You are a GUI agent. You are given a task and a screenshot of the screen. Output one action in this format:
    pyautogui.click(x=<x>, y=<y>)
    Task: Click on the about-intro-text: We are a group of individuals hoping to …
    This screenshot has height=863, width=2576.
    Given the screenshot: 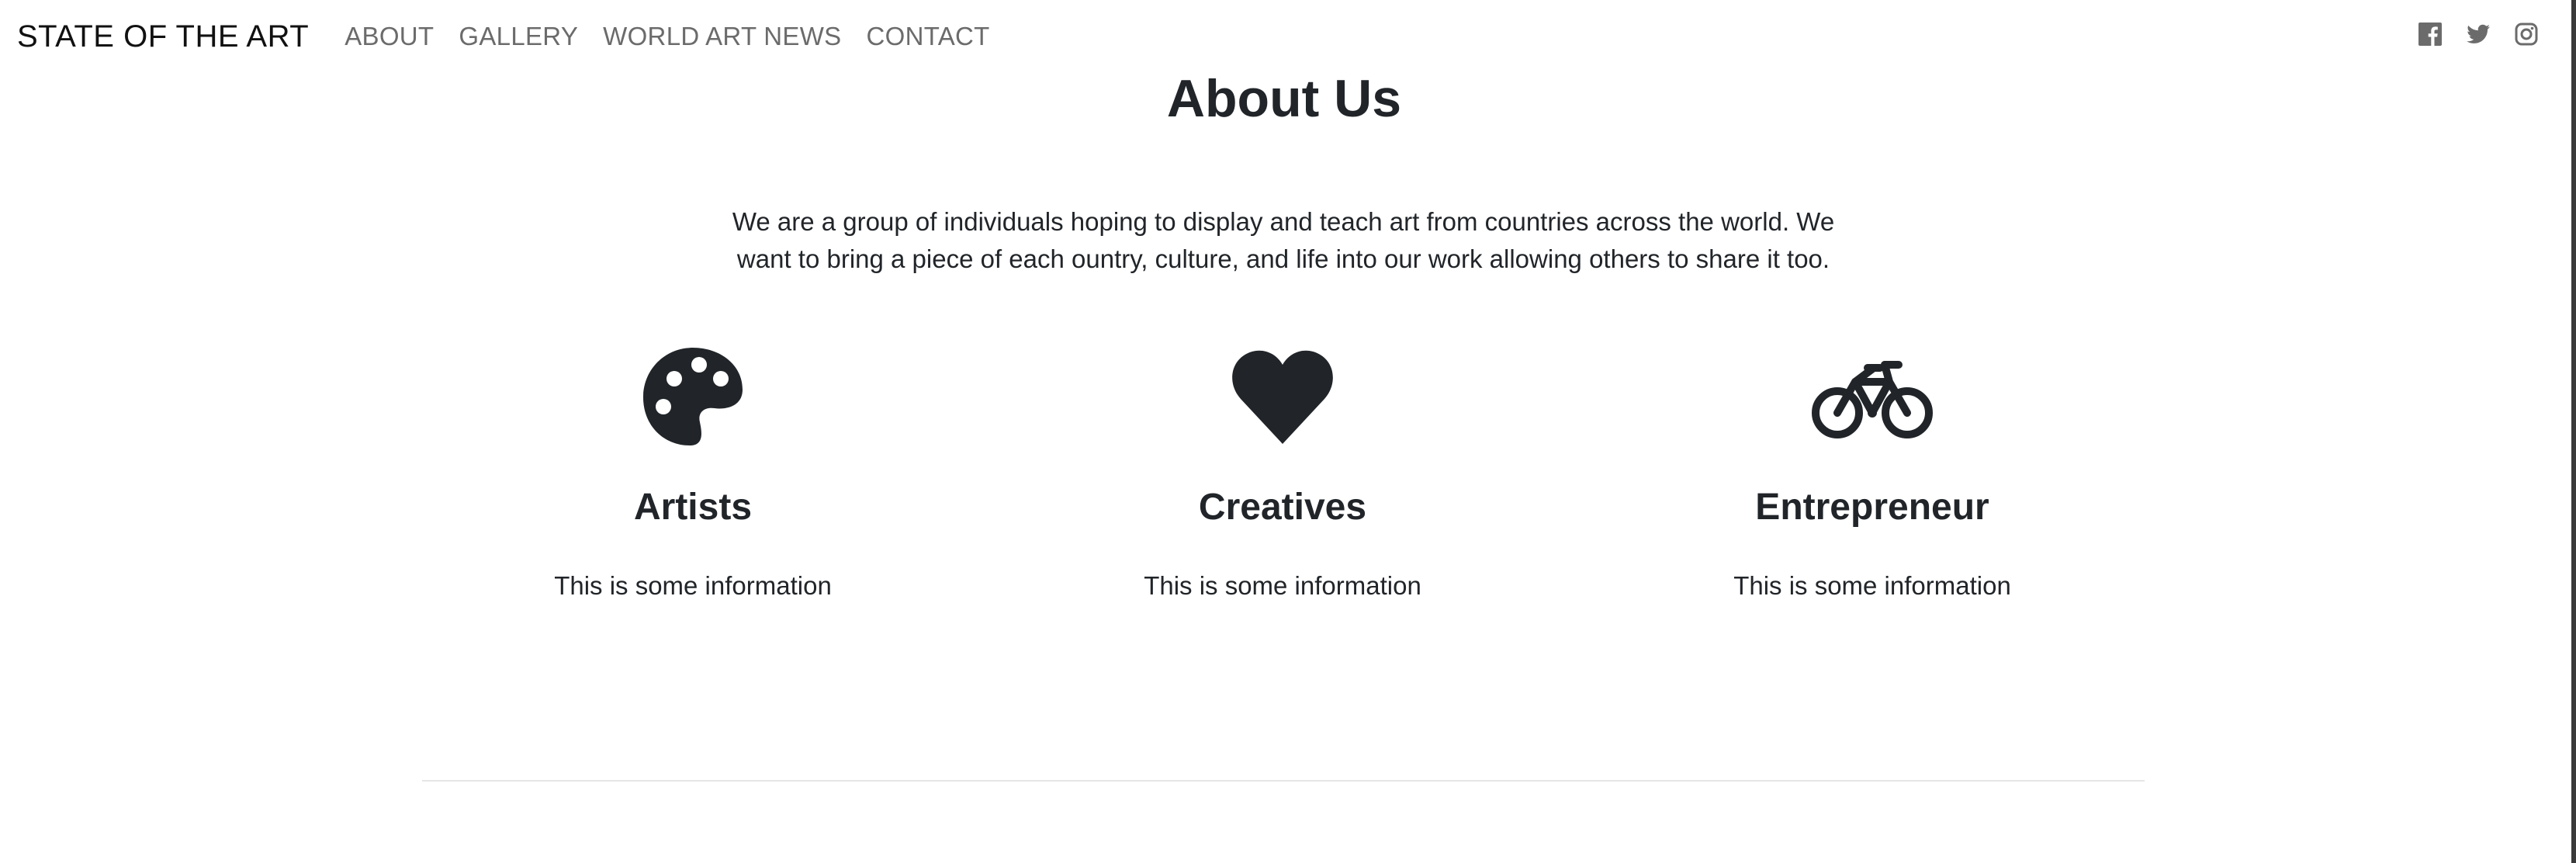 What is the action you would take?
    pyautogui.click(x=1283, y=240)
    